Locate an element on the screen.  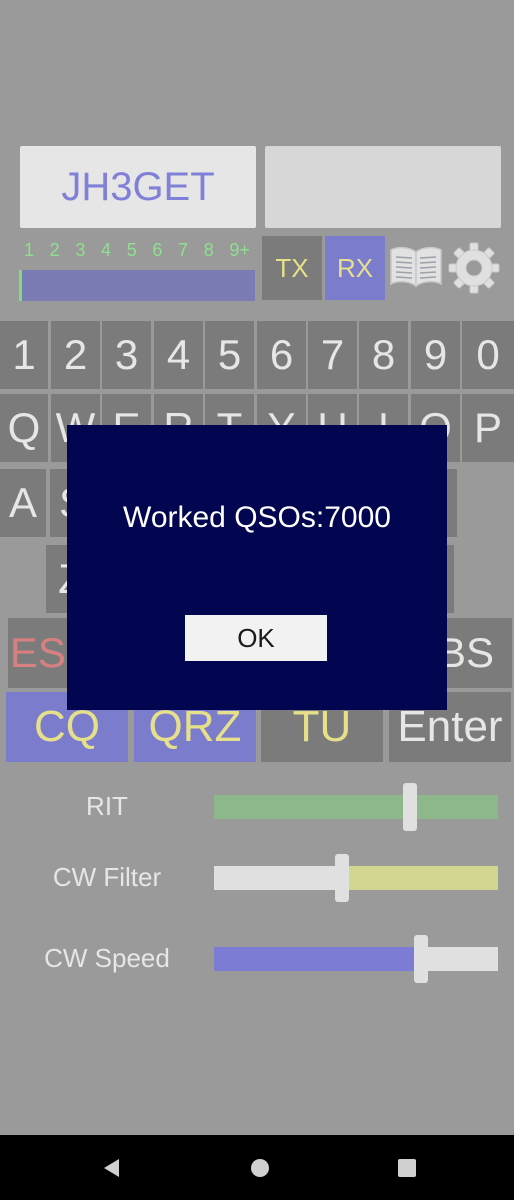
system-navigation-bar is located at coordinates (257, 1167).